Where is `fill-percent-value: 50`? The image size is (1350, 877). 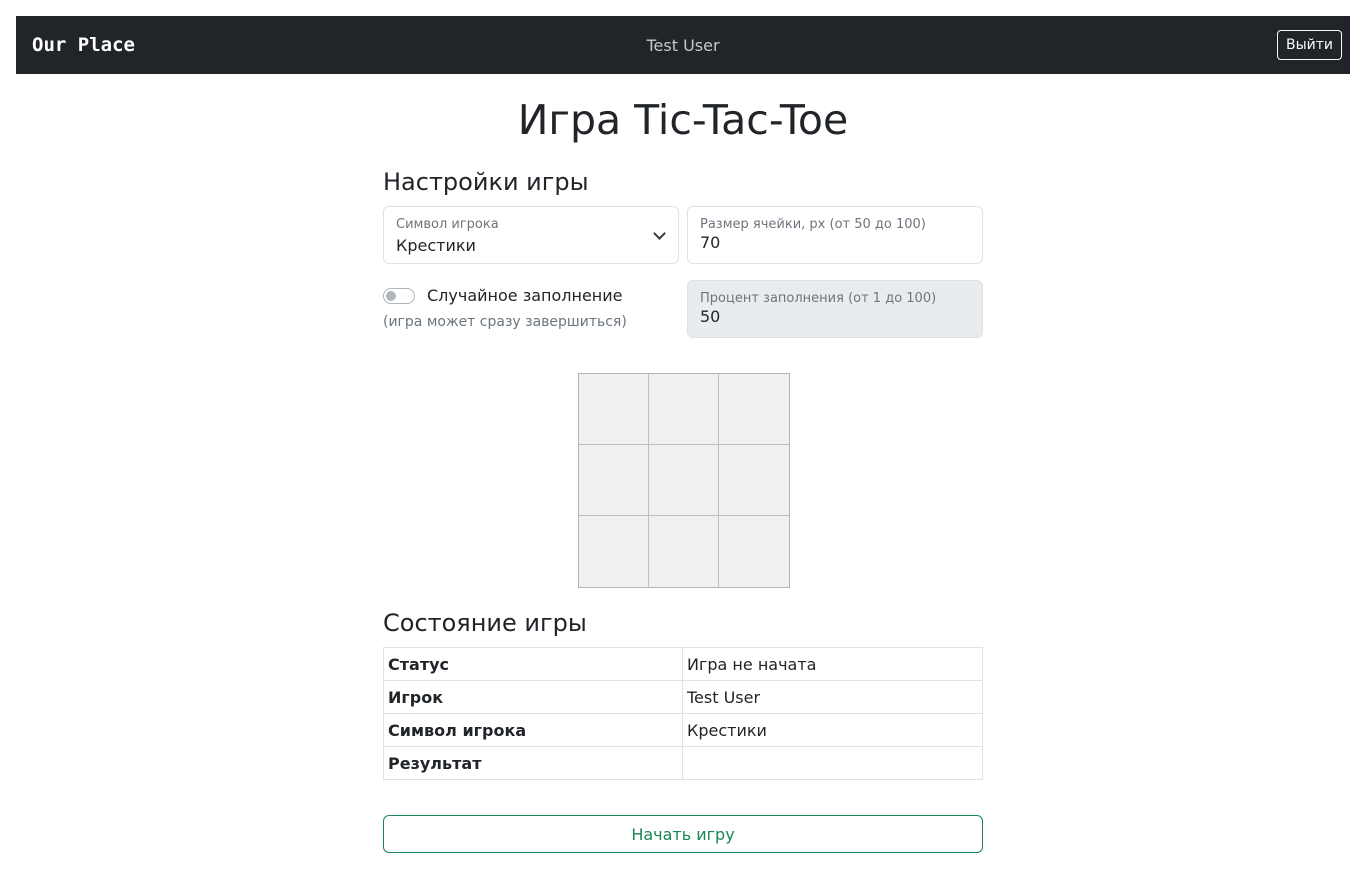 fill-percent-value: 50 is located at coordinates (710, 316).